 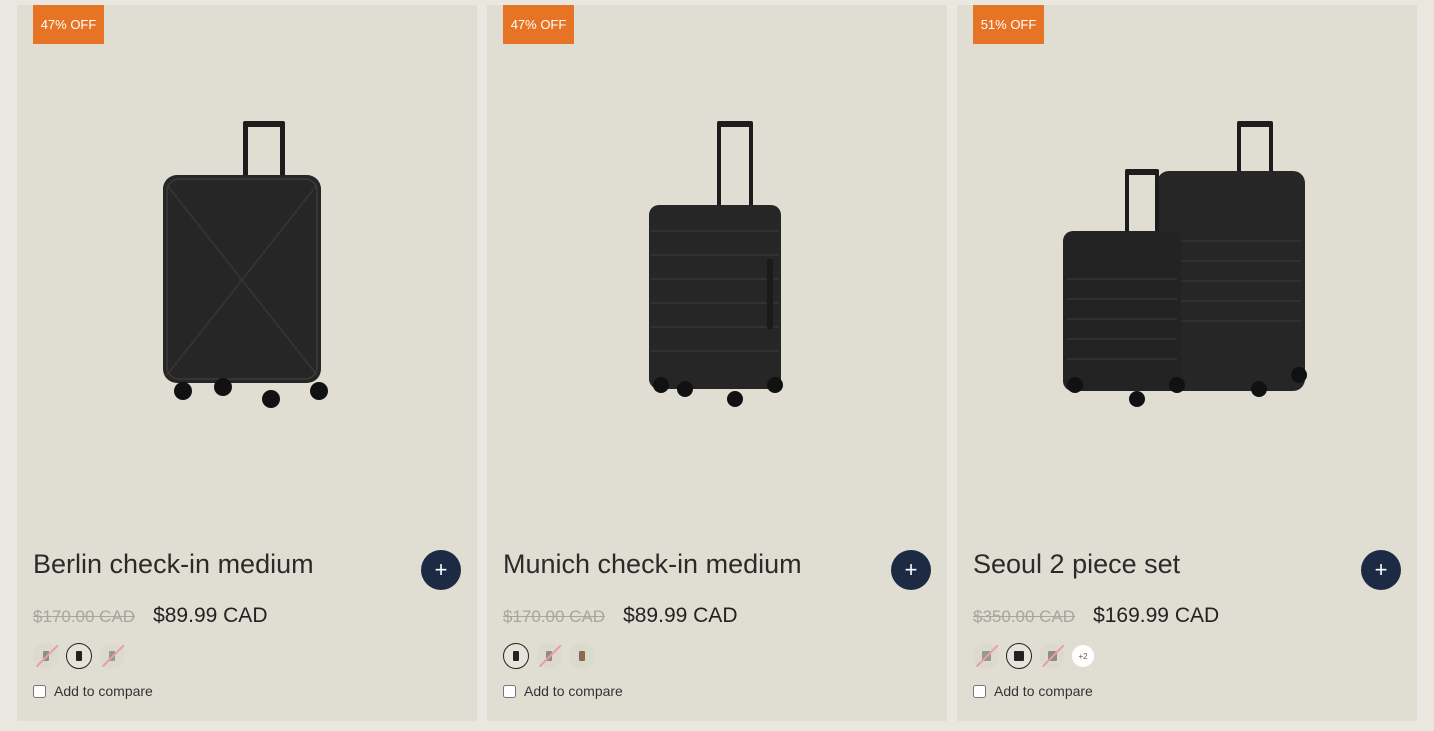 What do you see at coordinates (1076, 564) in the screenshot?
I see `product-title: Seoul 2 piece set` at bounding box center [1076, 564].